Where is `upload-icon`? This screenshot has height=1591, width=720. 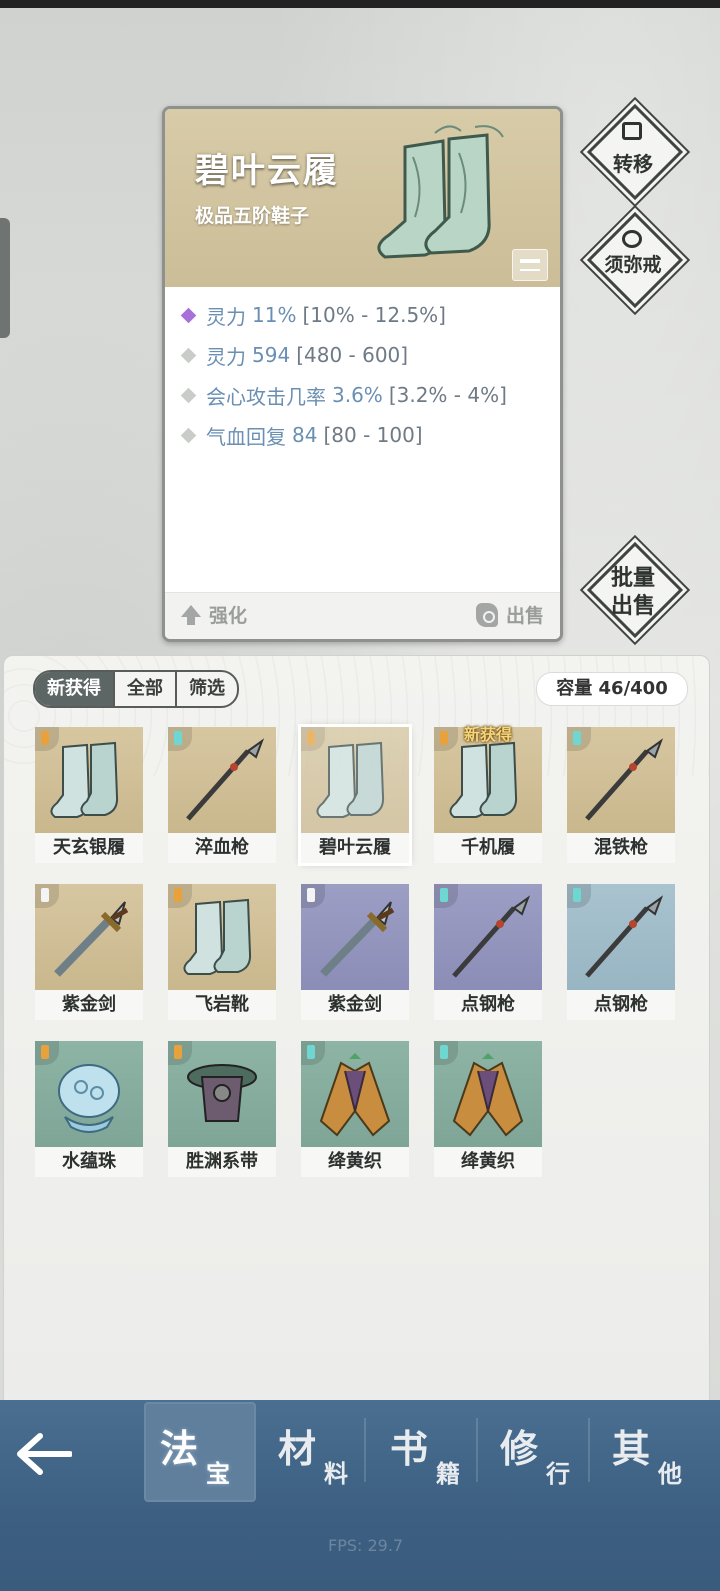
upload-icon is located at coordinates (632, 131).